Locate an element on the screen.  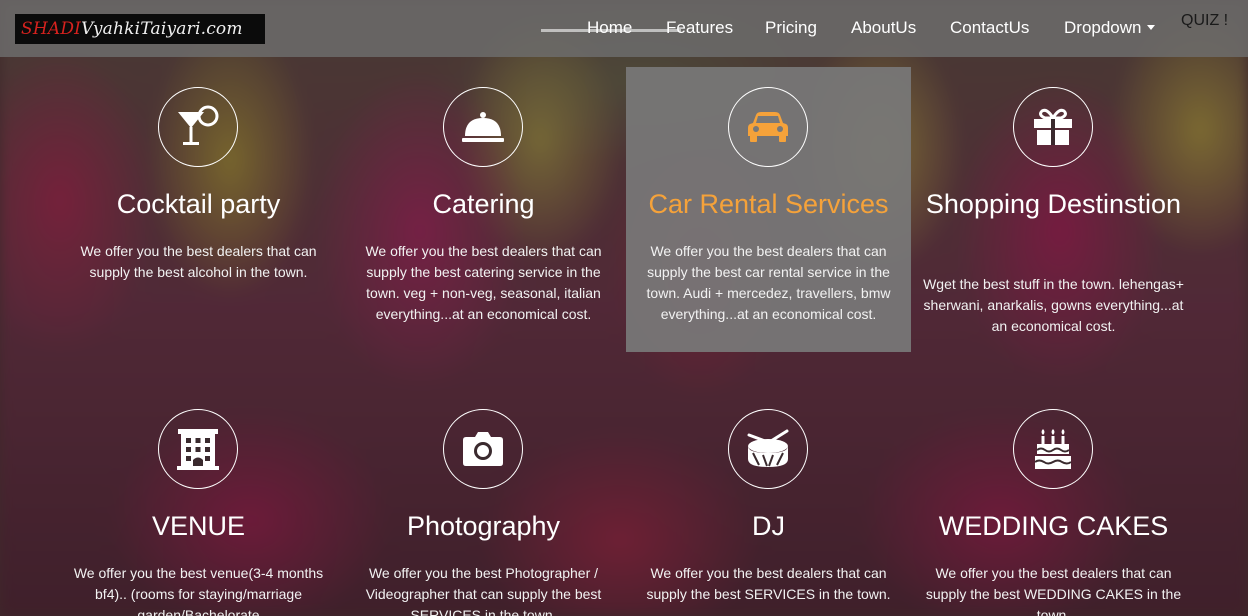
service-title: Photography is located at coordinates (483, 526).